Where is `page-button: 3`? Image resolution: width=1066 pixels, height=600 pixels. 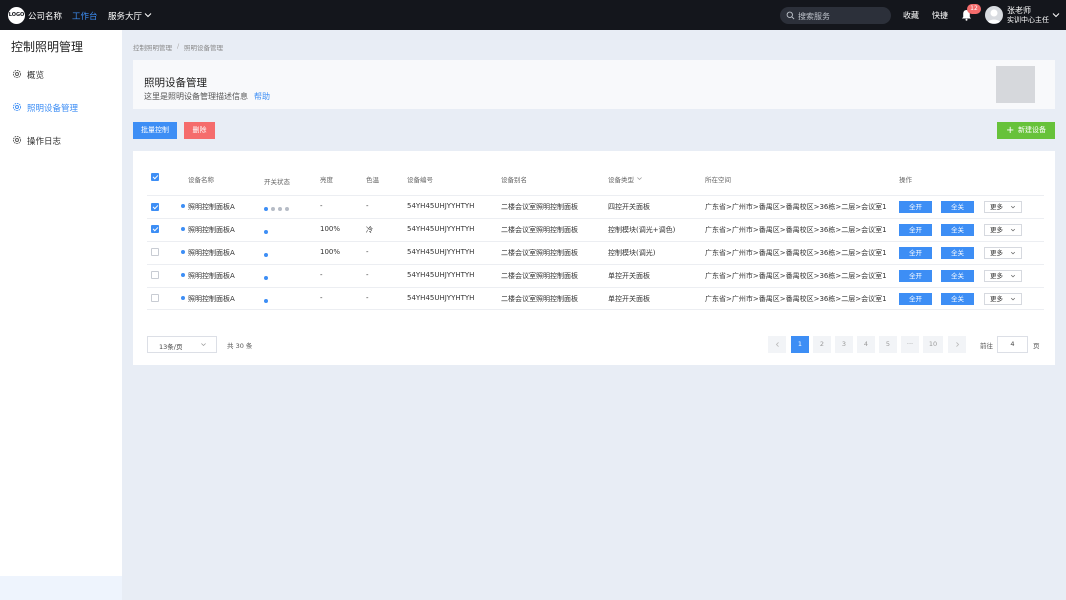
page-button: 3 is located at coordinates (844, 344).